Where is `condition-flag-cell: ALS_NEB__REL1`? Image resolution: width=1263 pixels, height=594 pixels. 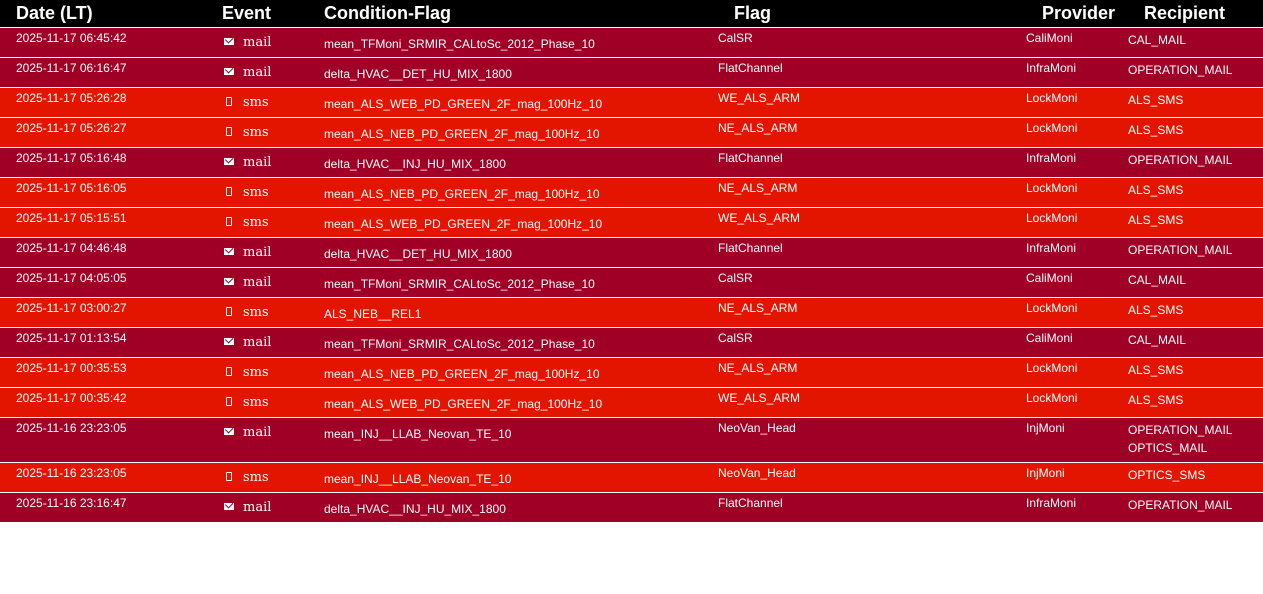
condition-flag-cell: ALS_NEB__REL1 is located at coordinates (373, 314).